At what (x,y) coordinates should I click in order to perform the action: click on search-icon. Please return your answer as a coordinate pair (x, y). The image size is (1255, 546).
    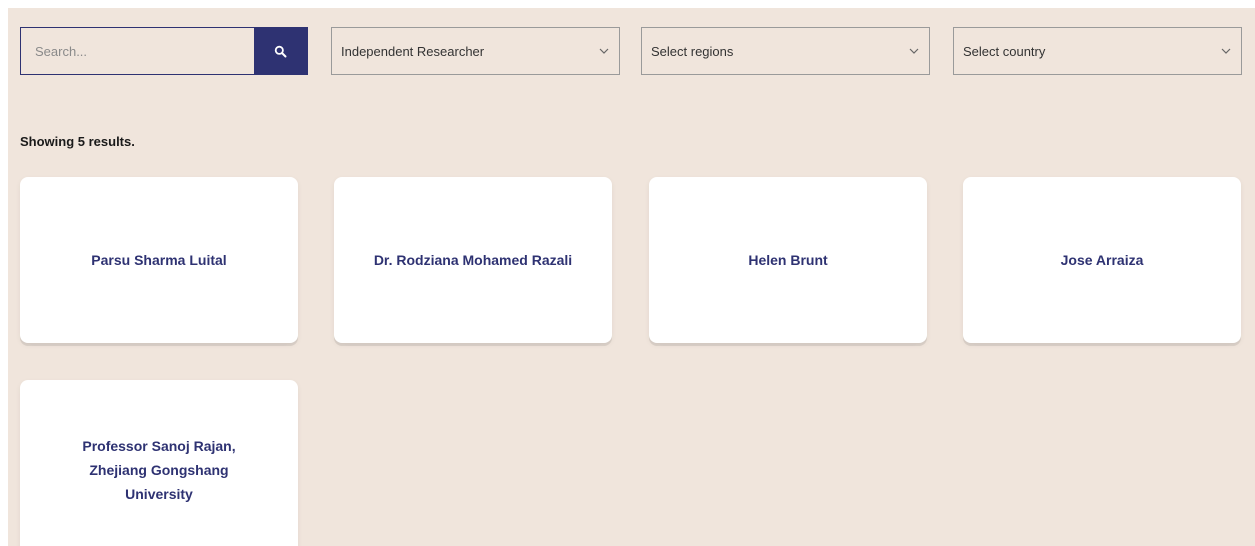
    Looking at the image, I should click on (280, 51).